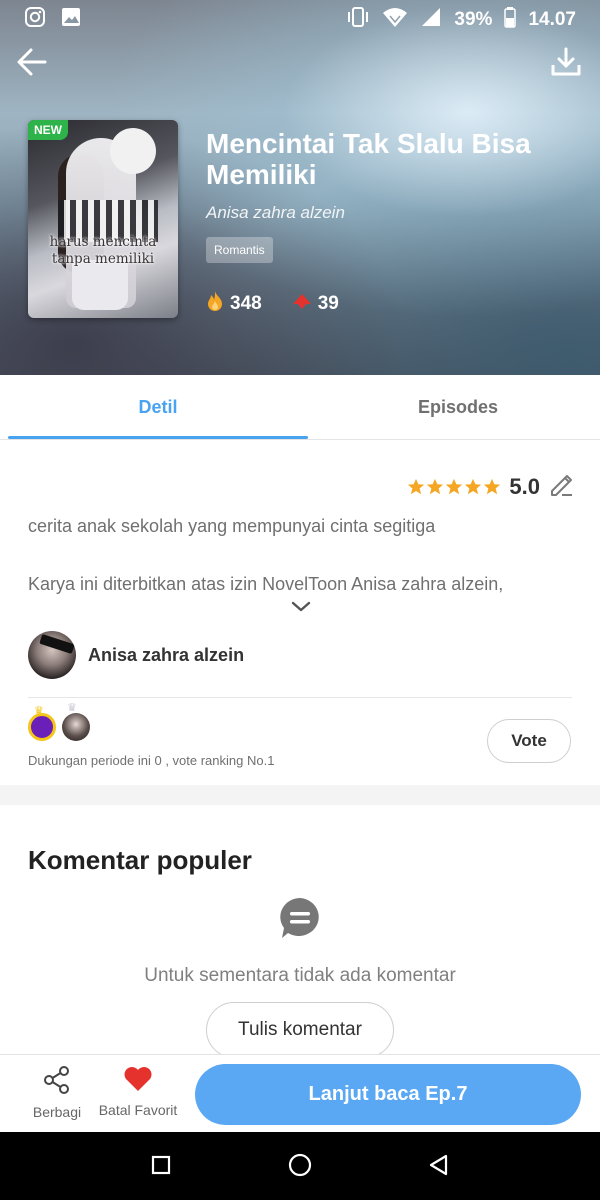 The height and width of the screenshot is (1200, 600). I want to click on download-icon, so click(566, 64).